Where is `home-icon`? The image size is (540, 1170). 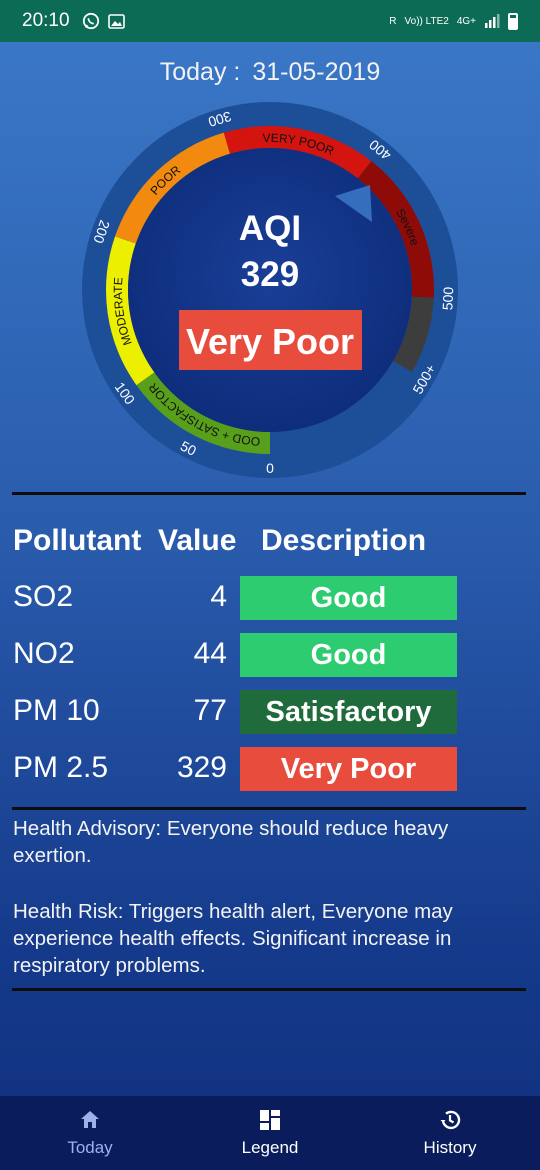
home-icon is located at coordinates (90, 1119).